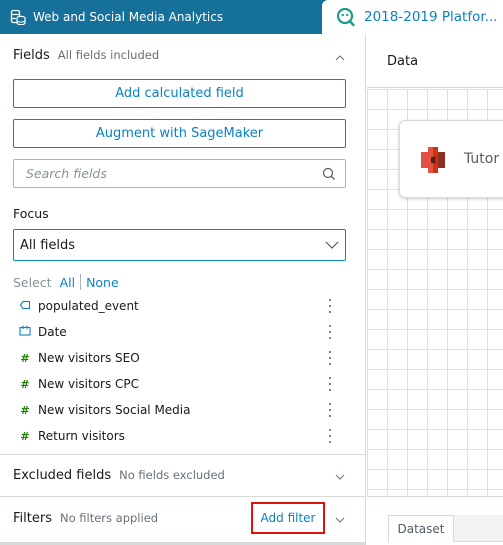  I want to click on fields-title: Fields, so click(31, 55).